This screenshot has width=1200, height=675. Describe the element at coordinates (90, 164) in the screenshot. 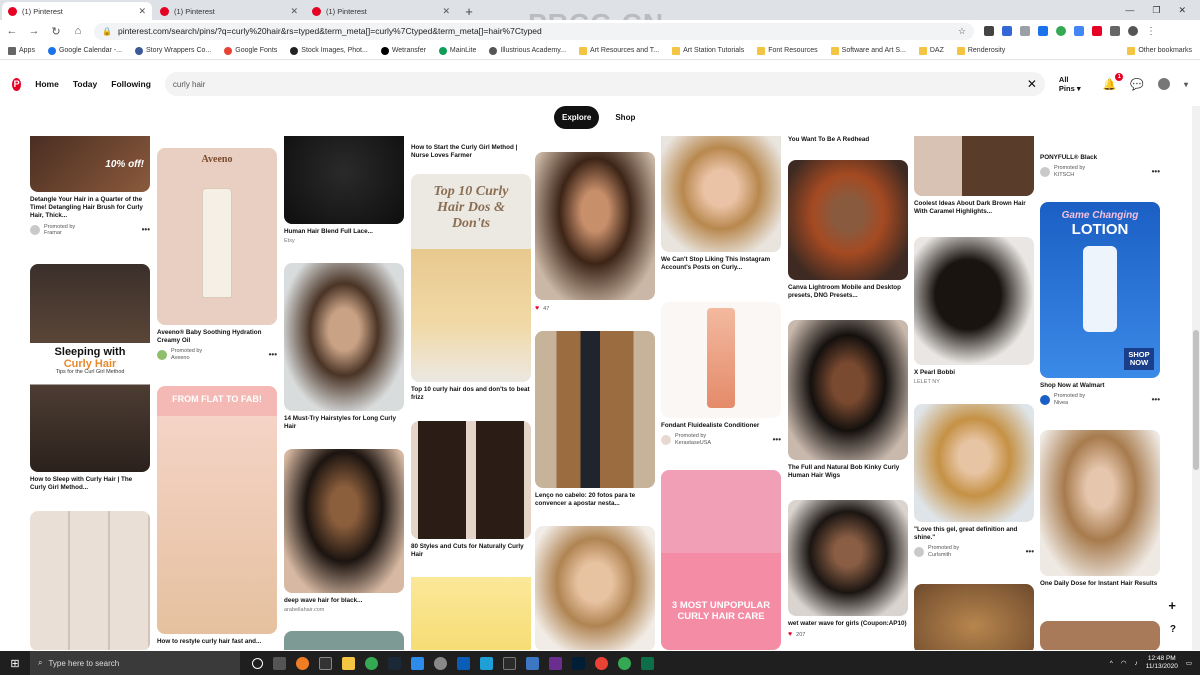

I see `pin-image: 10% off!` at that location.